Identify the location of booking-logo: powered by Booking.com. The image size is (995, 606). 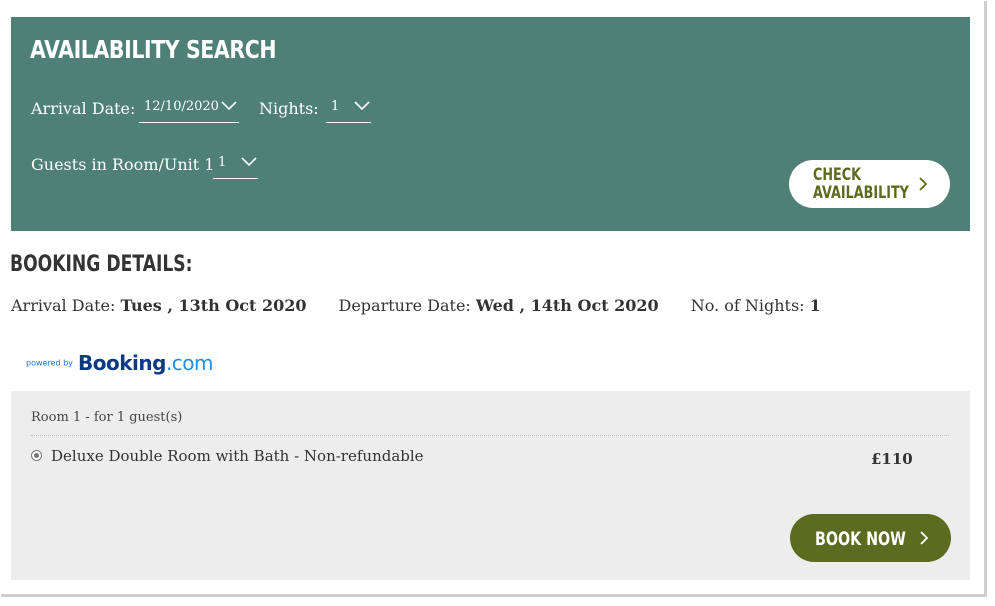
(120, 364).